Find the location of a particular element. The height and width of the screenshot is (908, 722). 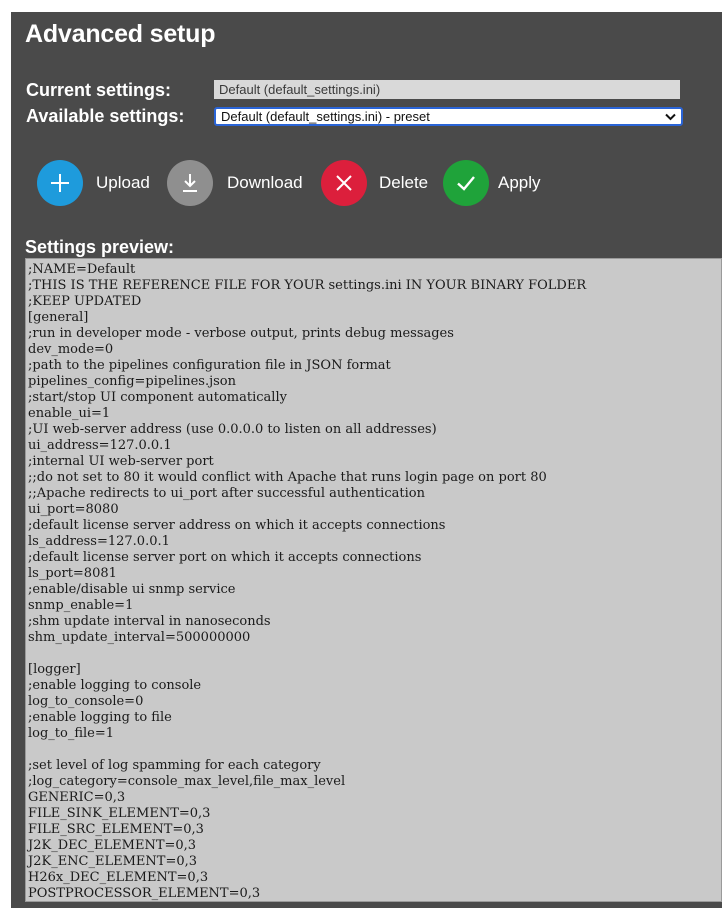

current-settings-label: Current settings: is located at coordinates (99, 90).